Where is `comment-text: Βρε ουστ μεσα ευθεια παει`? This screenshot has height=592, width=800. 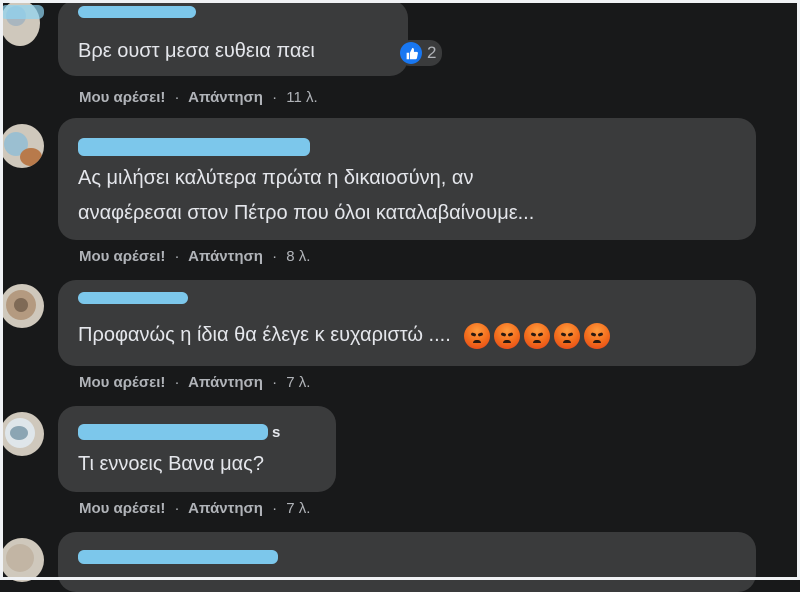
comment-text: Βρε ουστ μεσα ευθεια παει is located at coordinates (196, 51).